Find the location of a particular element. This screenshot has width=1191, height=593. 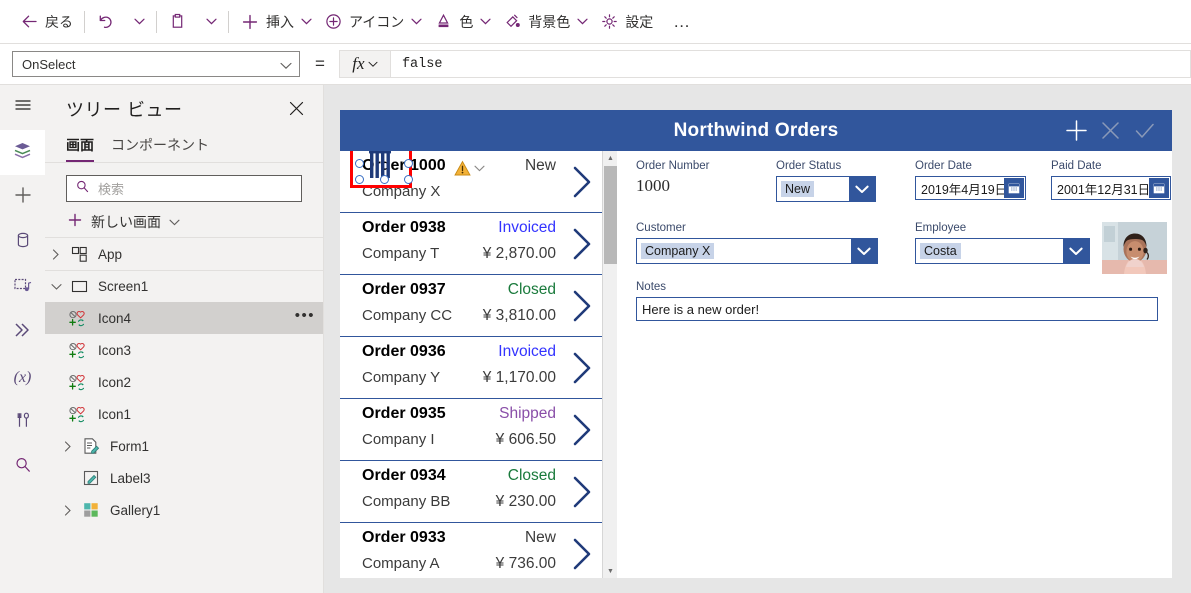

undo-button is located at coordinates (105, 22).